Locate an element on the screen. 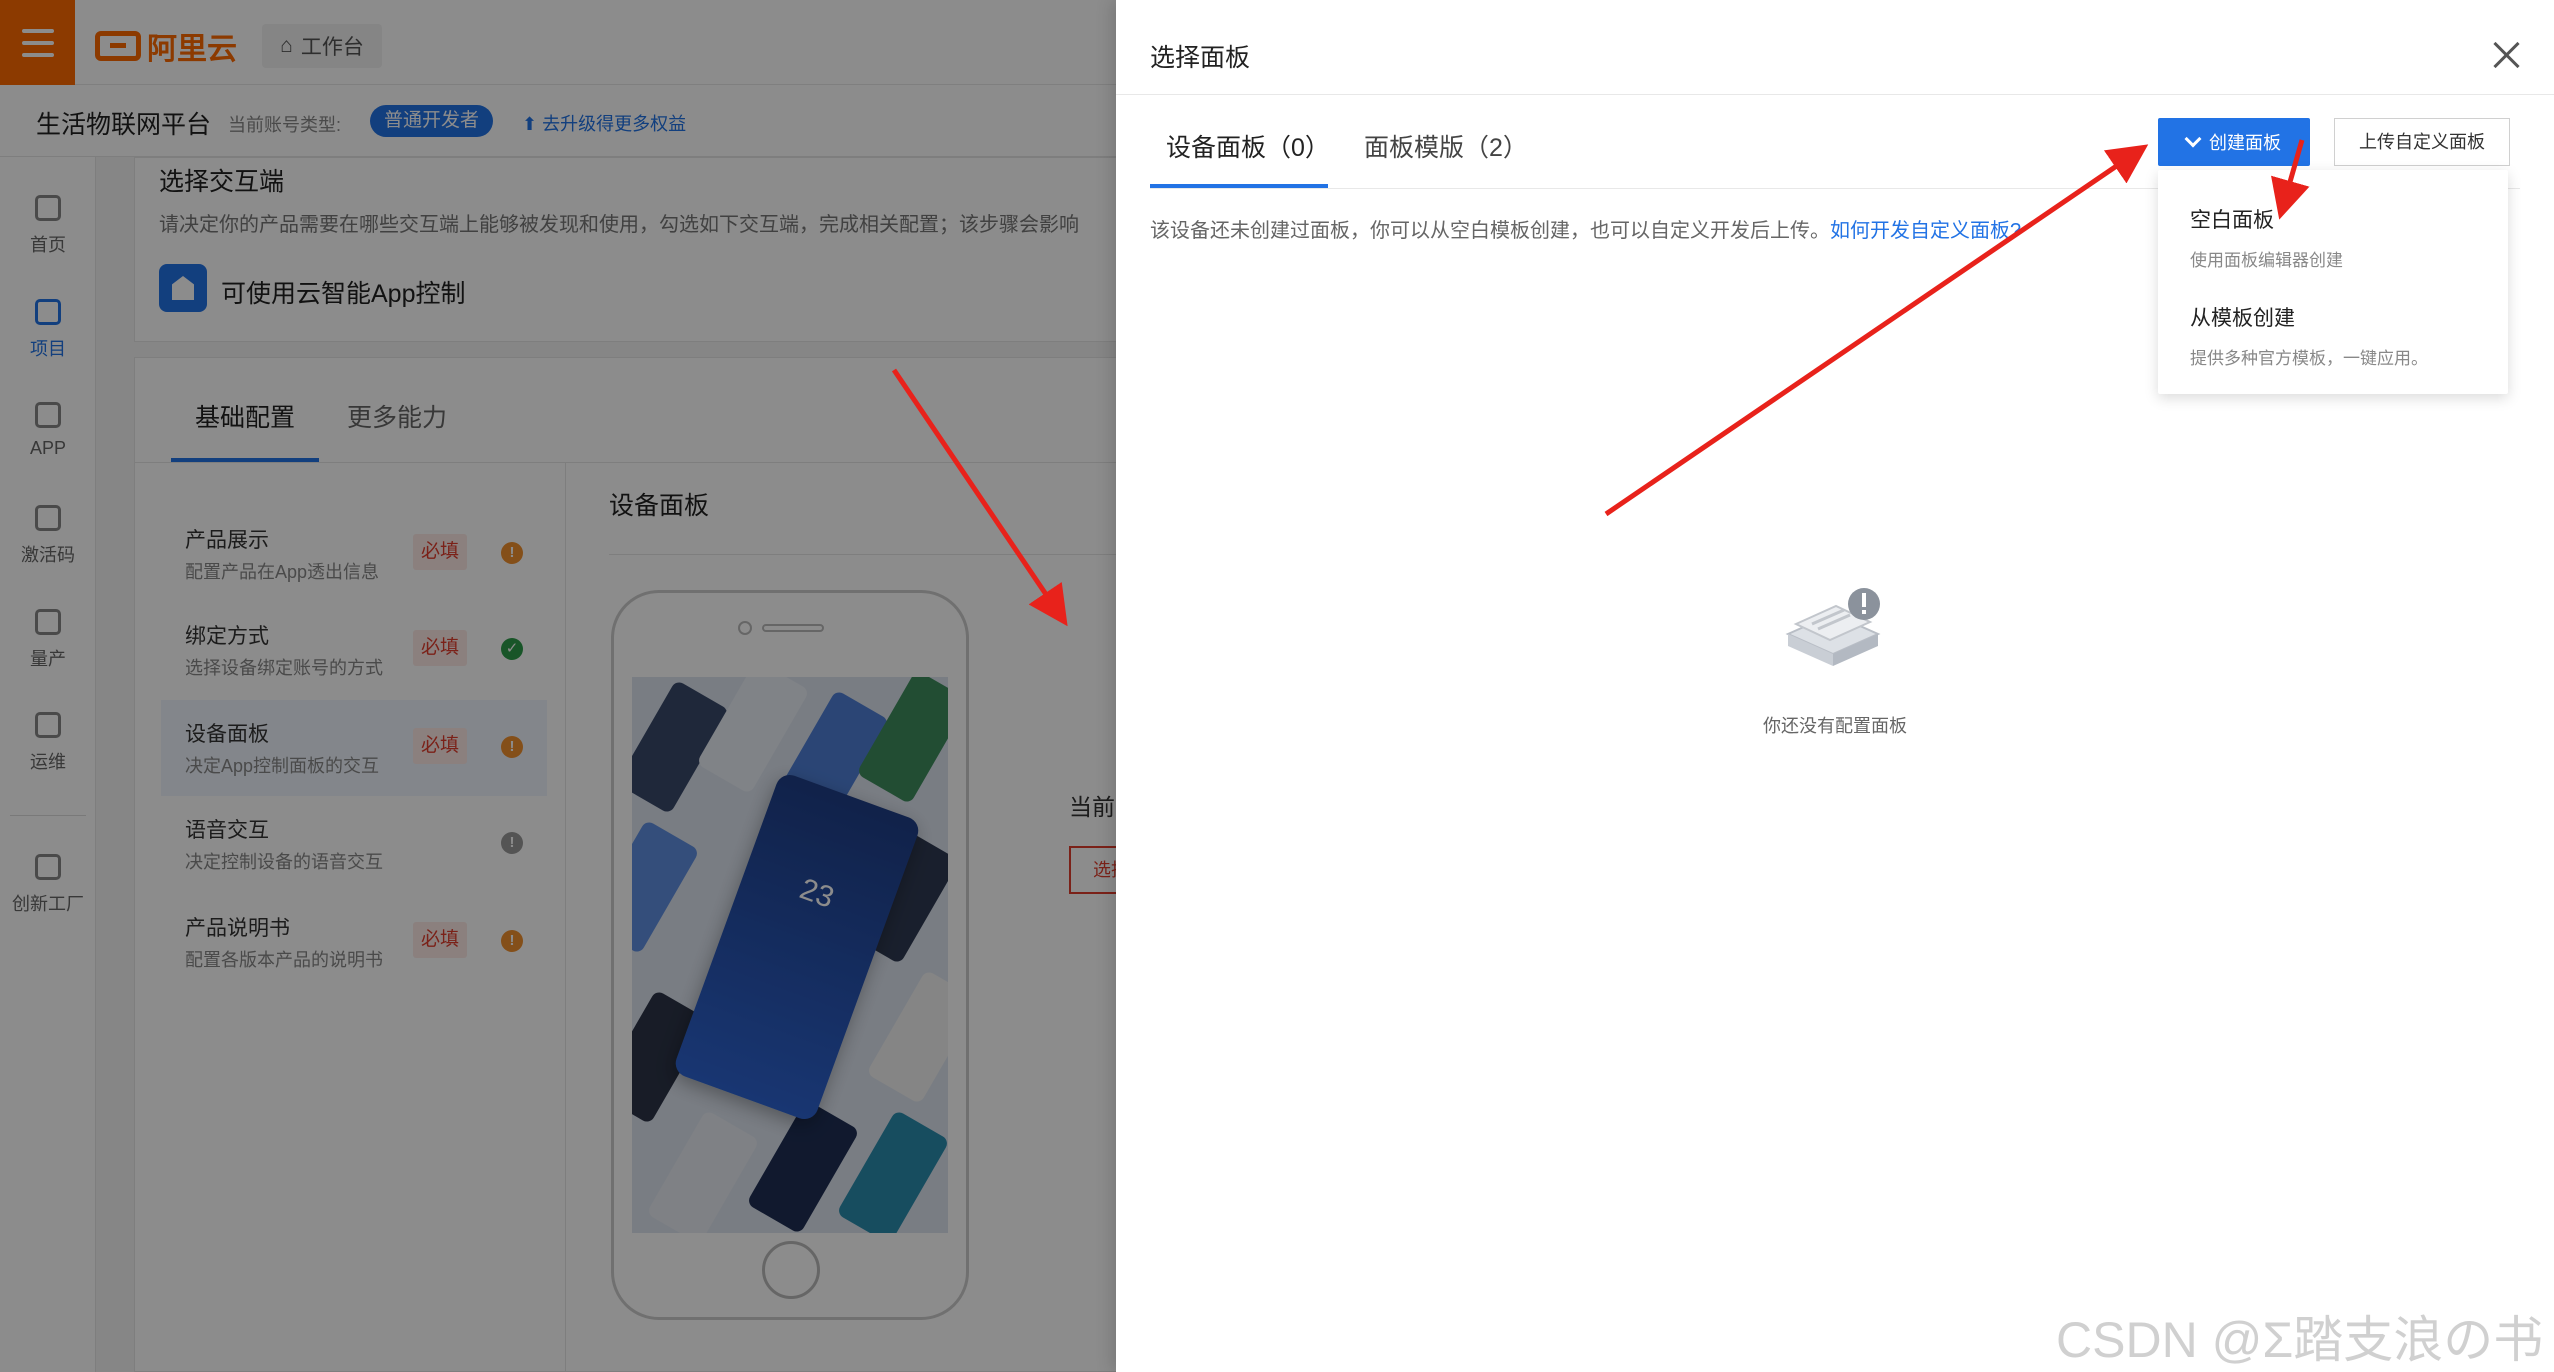 Image resolution: width=2554 pixels, height=1372 pixels. drawer-header-divider is located at coordinates (1835, 94).